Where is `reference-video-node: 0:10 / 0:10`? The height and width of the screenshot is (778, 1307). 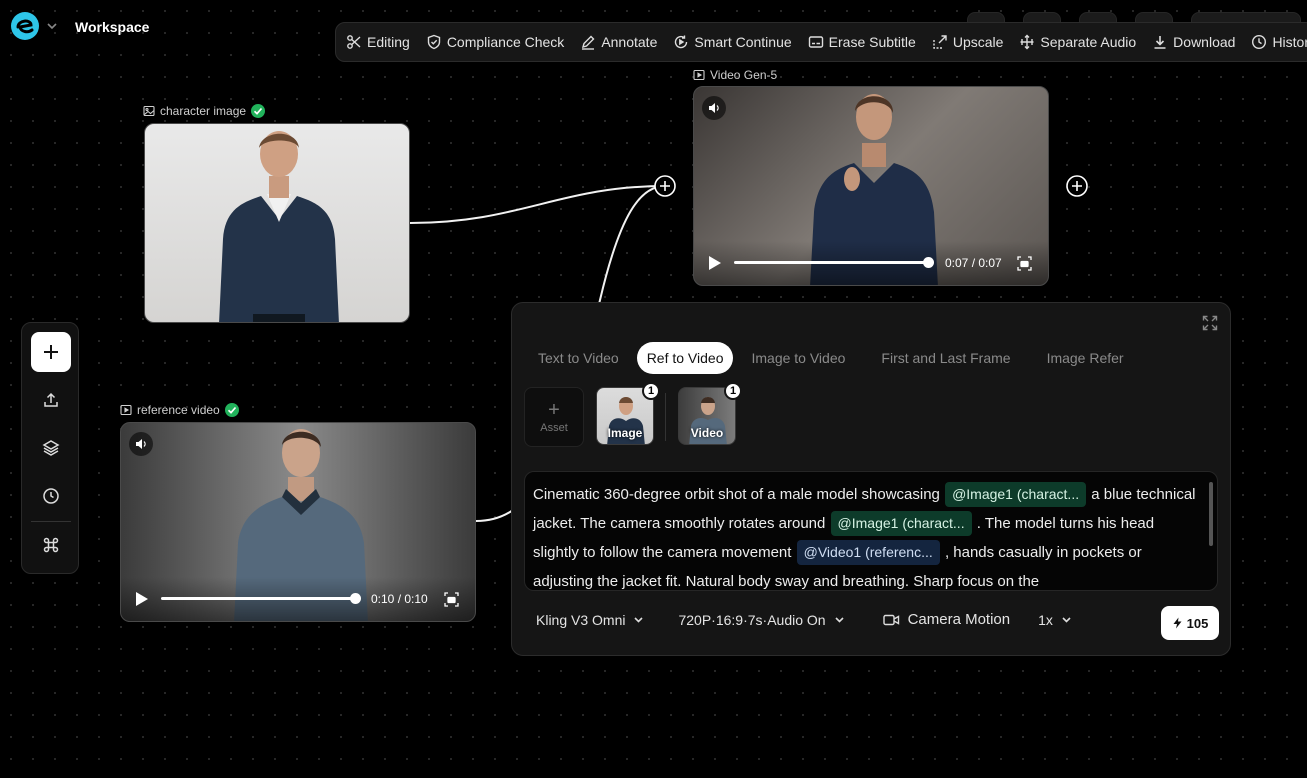 reference-video-node: 0:10 / 0:10 is located at coordinates (298, 522).